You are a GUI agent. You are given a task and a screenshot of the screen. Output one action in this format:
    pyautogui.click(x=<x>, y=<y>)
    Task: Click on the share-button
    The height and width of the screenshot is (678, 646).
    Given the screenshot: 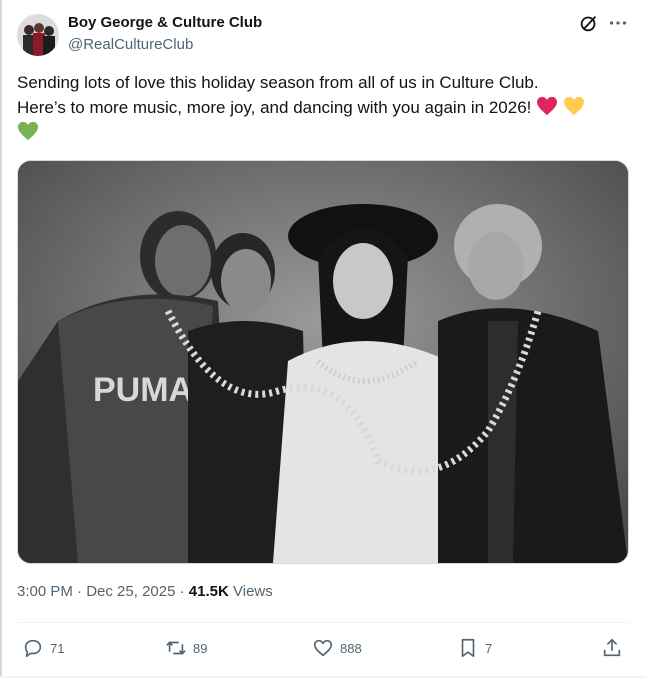 What is the action you would take?
    pyautogui.click(x=612, y=648)
    